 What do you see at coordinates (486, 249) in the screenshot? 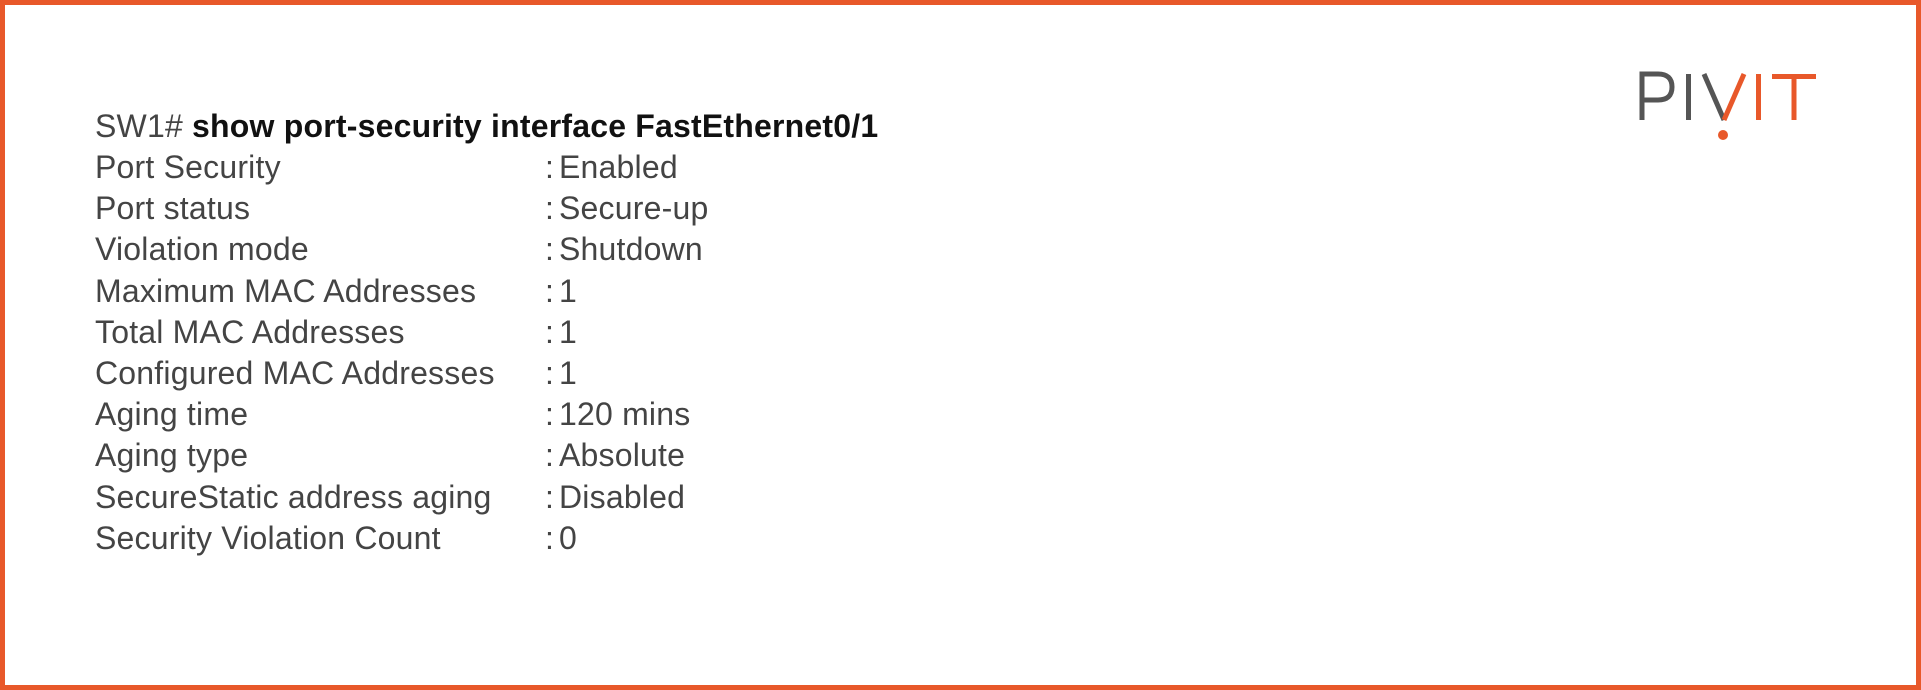
I see `output-row: Violation mode: Shutdown` at bounding box center [486, 249].